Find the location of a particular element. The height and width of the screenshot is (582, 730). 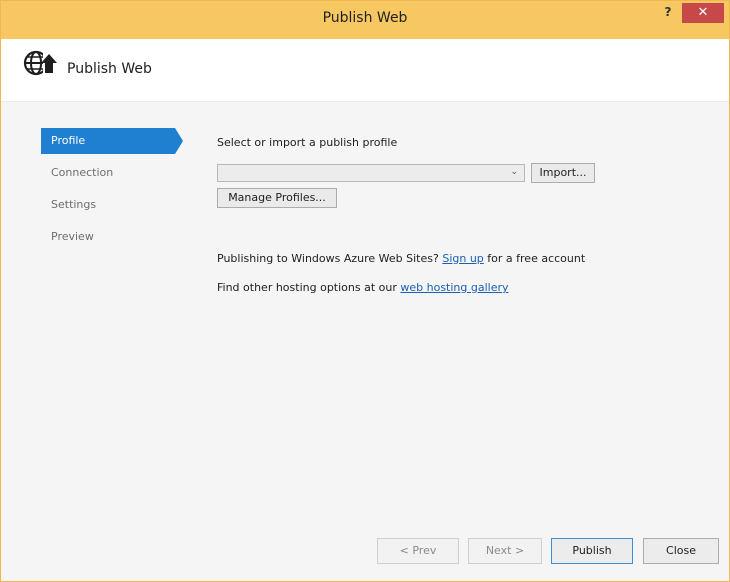

nav-item-settings: Settings is located at coordinates (108, 205).